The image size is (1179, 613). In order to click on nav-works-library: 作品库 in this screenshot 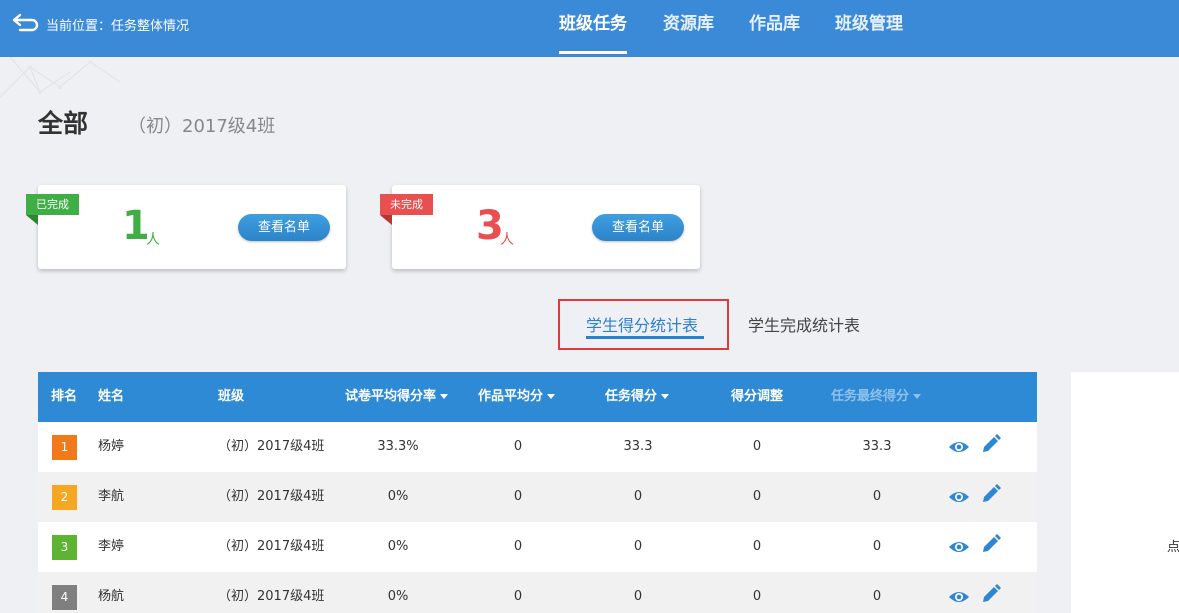, I will do `click(774, 28)`.